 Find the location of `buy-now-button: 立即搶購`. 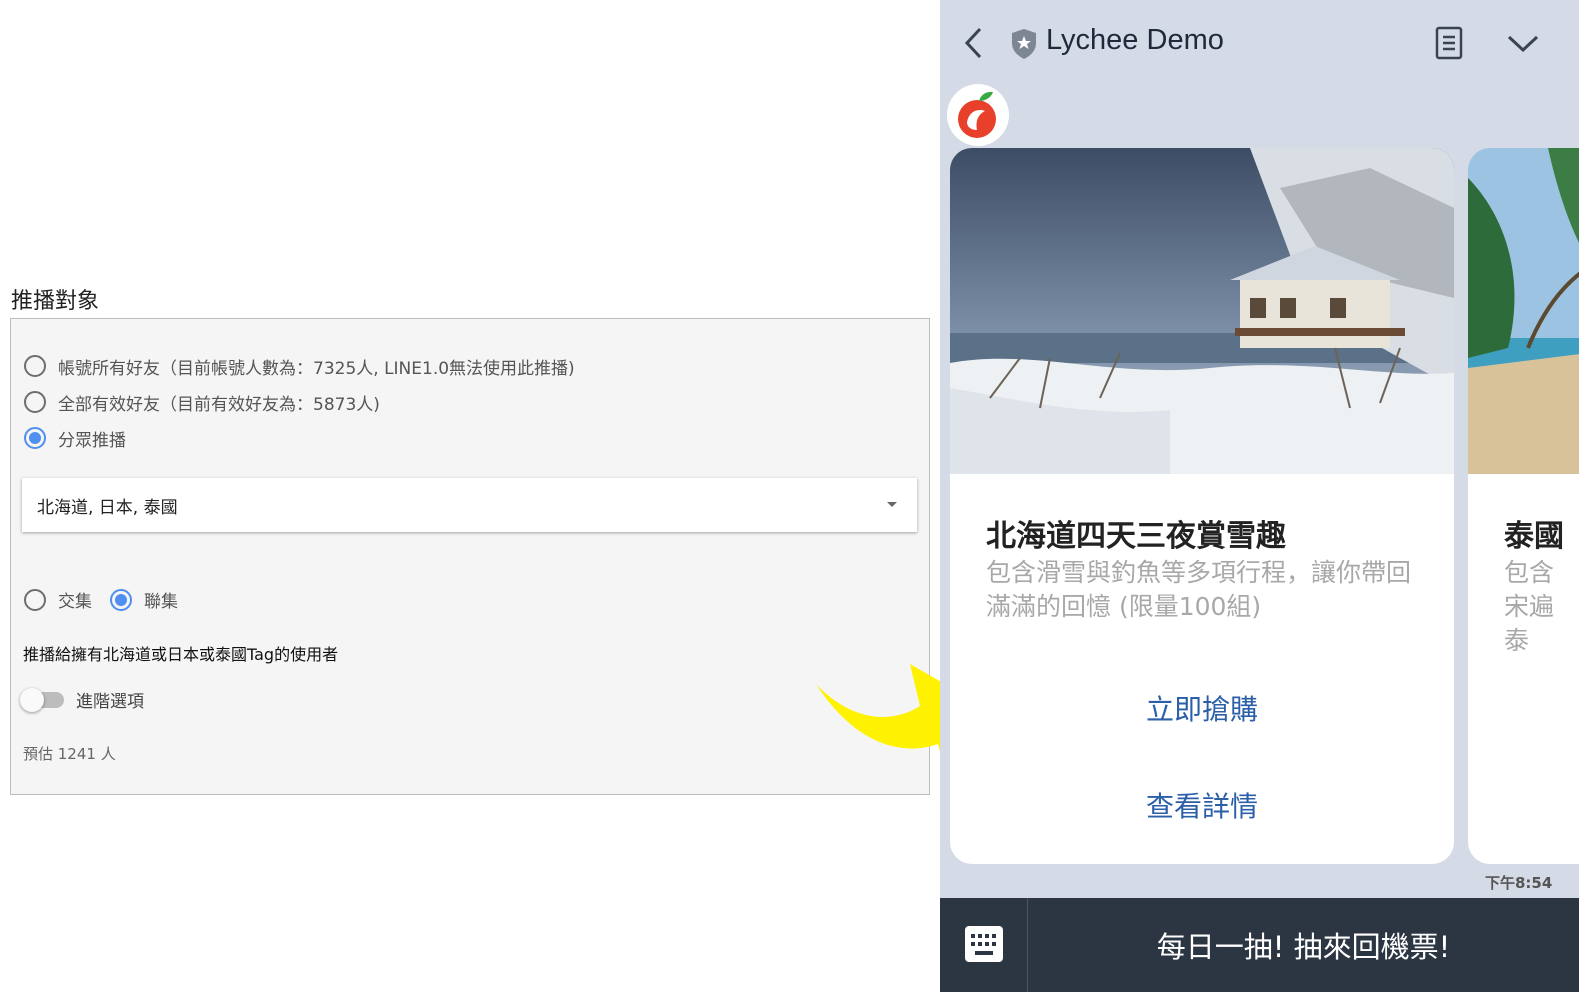

buy-now-button: 立即搶購 is located at coordinates (1202, 708).